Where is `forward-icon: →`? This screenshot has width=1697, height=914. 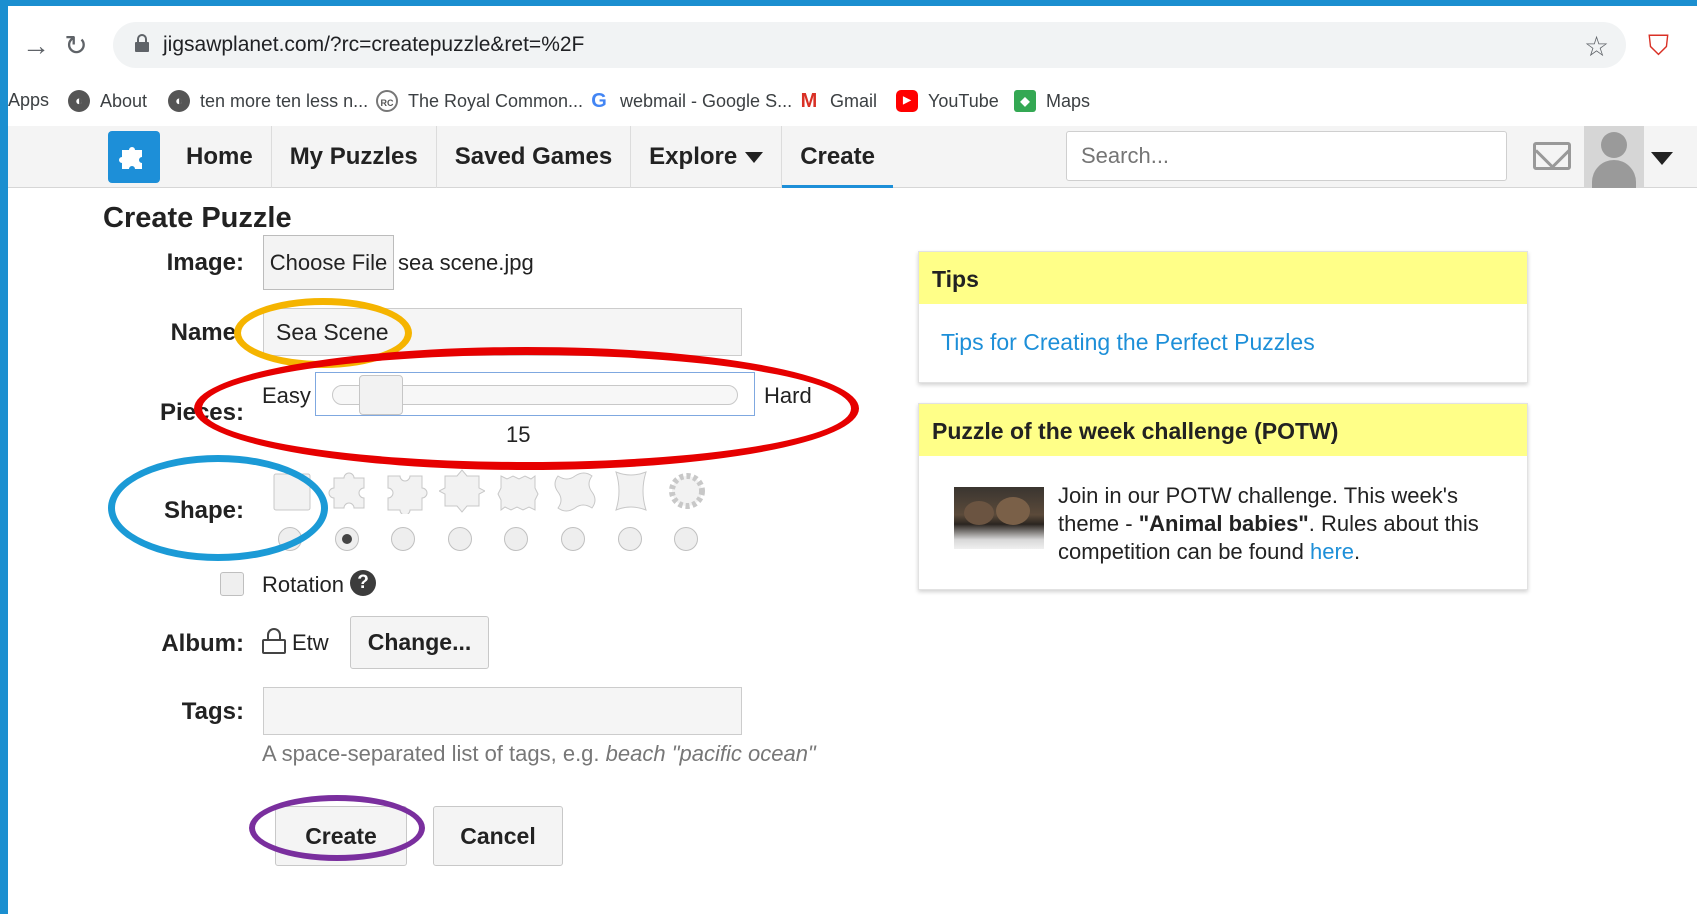 forward-icon: → is located at coordinates (36, 46).